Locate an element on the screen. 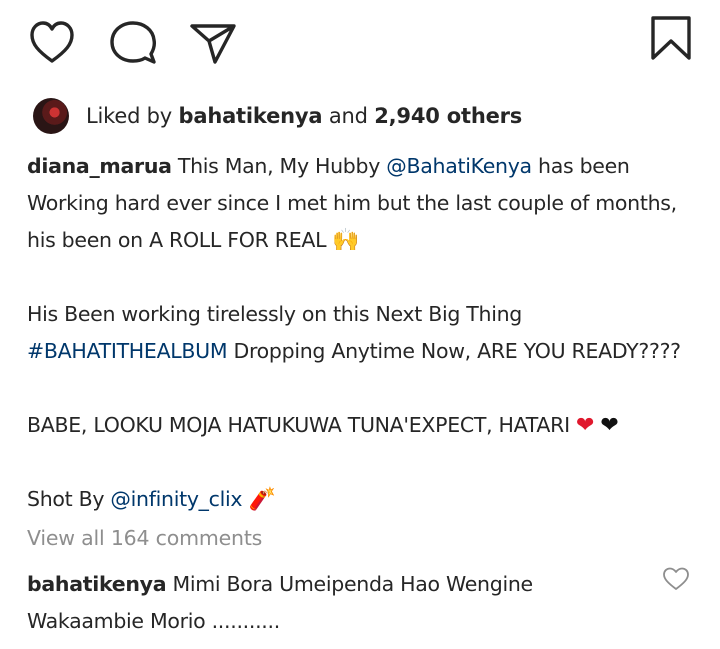  likes-conjunction: and is located at coordinates (348, 116).